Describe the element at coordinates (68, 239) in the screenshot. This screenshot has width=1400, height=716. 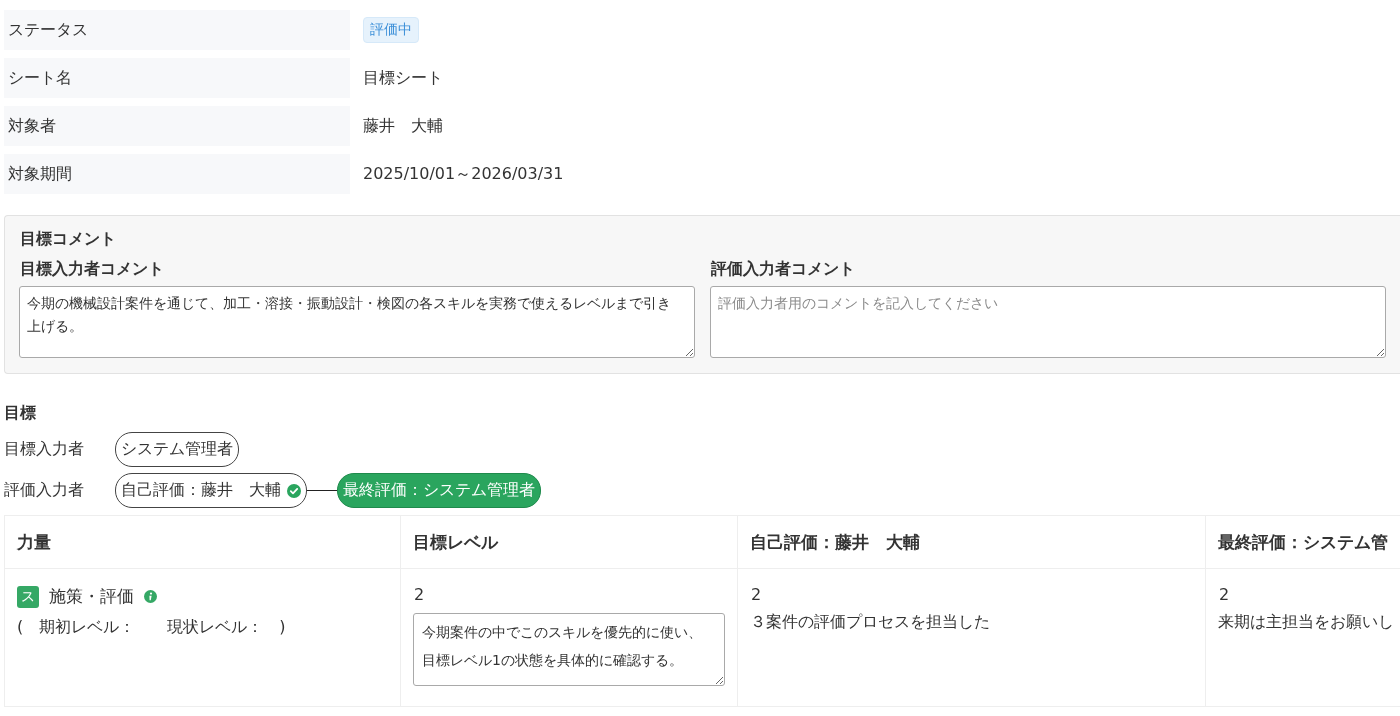
I see `panel-title: 目標コメント` at that location.